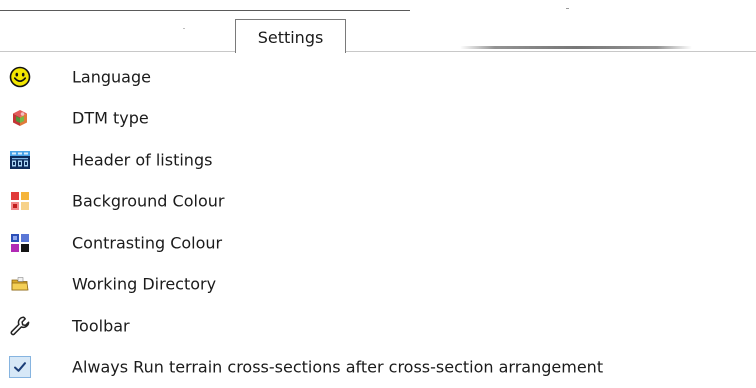 This screenshot has width=756, height=388. Describe the element at coordinates (378, 77) in the screenshot. I see `menu-item-language: Language` at that location.